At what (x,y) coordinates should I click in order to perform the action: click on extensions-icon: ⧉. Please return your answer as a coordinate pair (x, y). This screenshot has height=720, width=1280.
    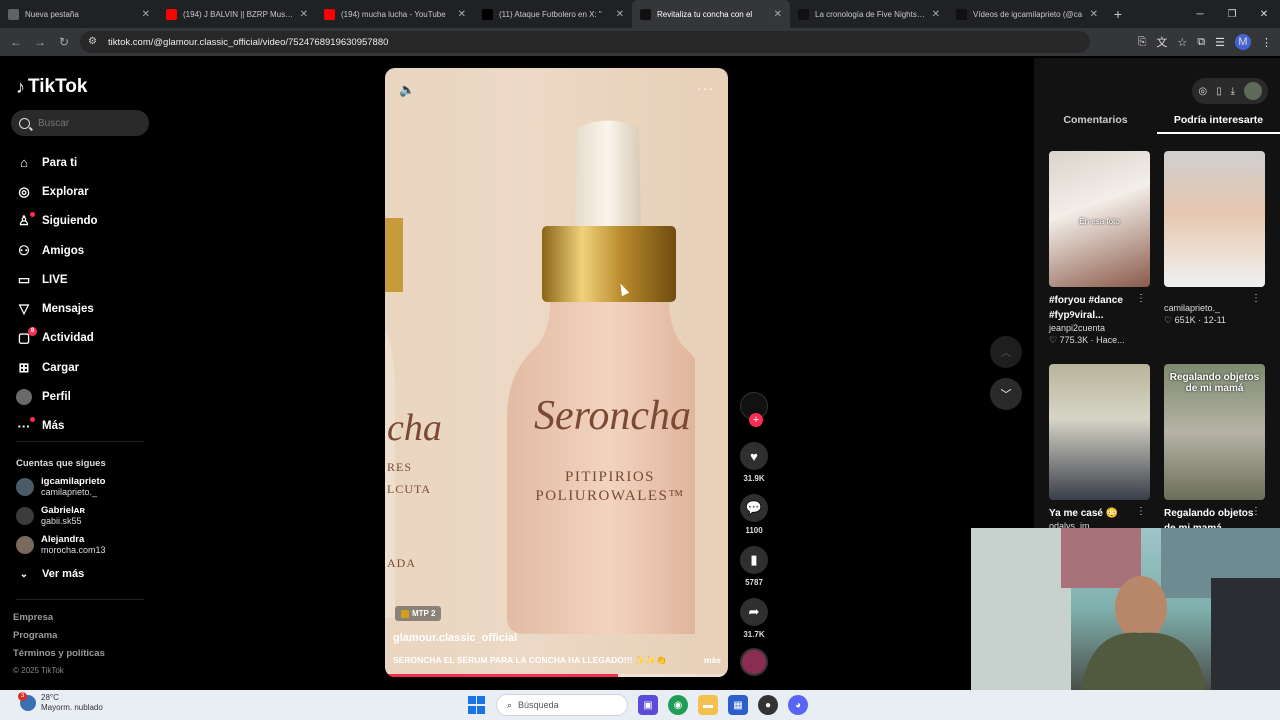
    Looking at the image, I should click on (1201, 42).